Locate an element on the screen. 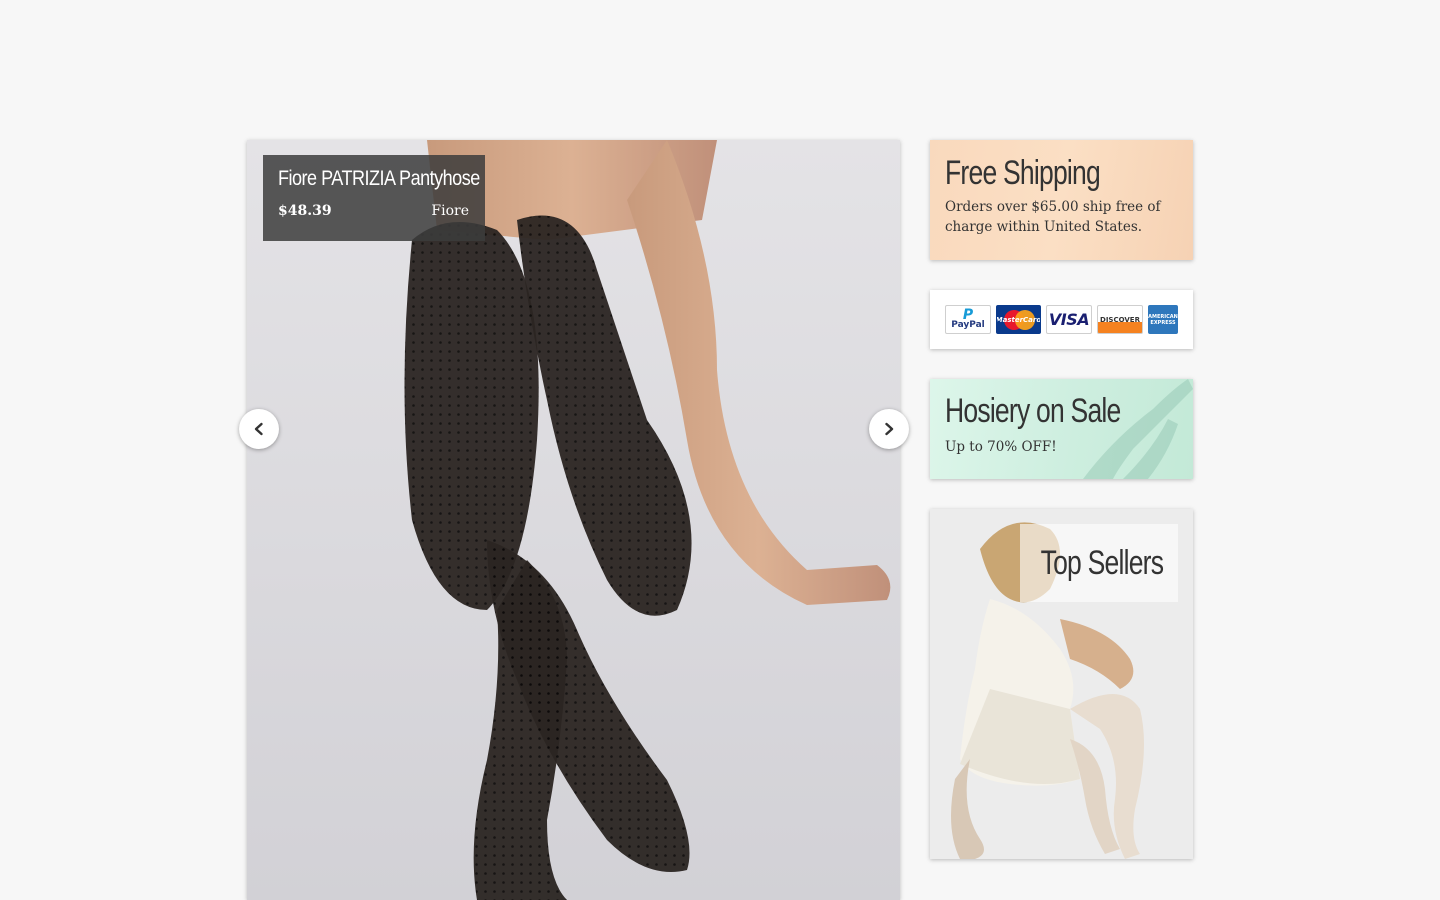 The height and width of the screenshot is (900, 1440). chevron-right-icon is located at coordinates (889, 429).